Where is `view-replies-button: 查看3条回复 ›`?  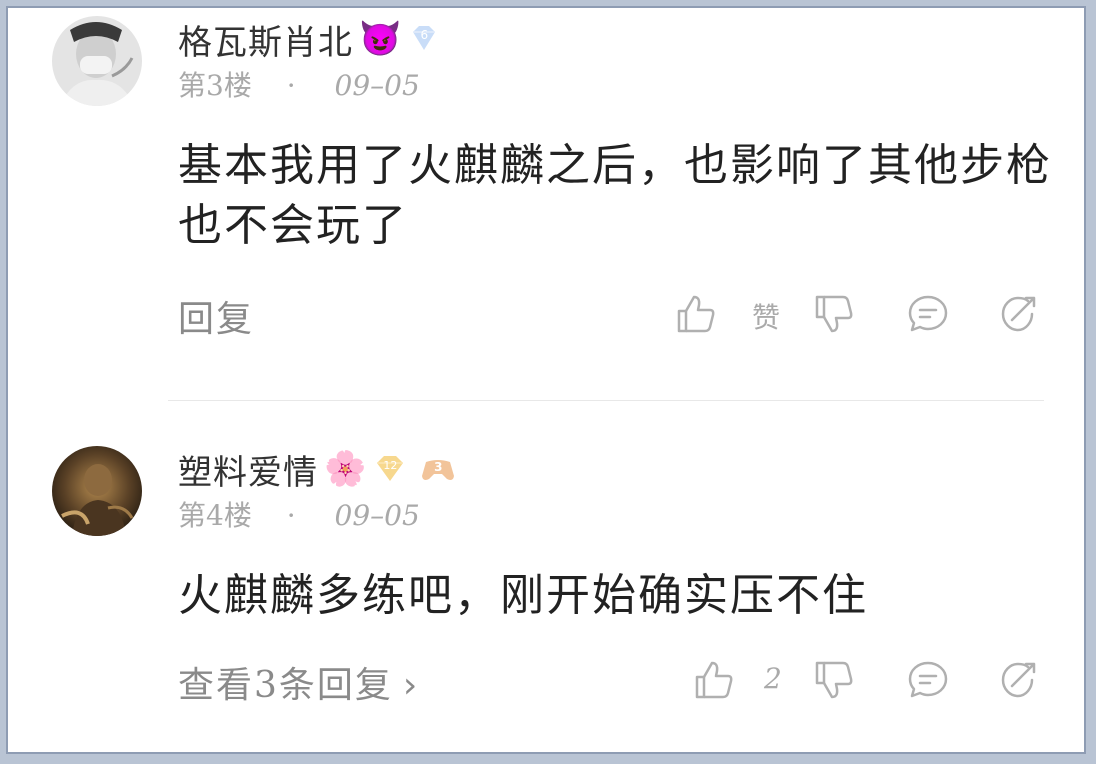 view-replies-button: 查看3条回复 › is located at coordinates (298, 682).